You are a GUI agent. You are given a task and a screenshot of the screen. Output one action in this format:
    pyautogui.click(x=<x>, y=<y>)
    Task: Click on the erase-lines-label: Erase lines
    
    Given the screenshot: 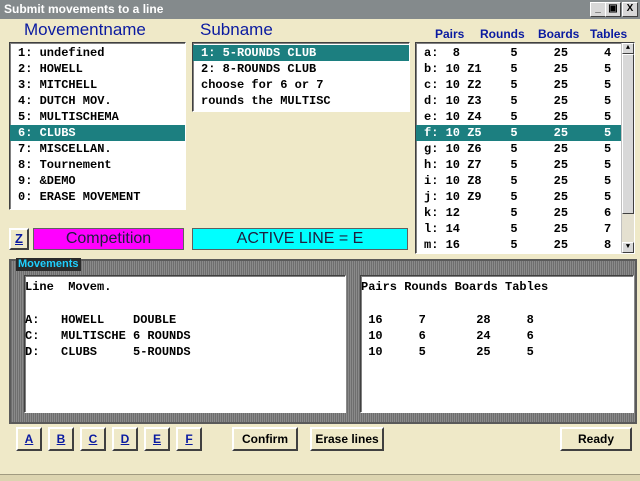 What is the action you would take?
    pyautogui.click(x=347, y=439)
    